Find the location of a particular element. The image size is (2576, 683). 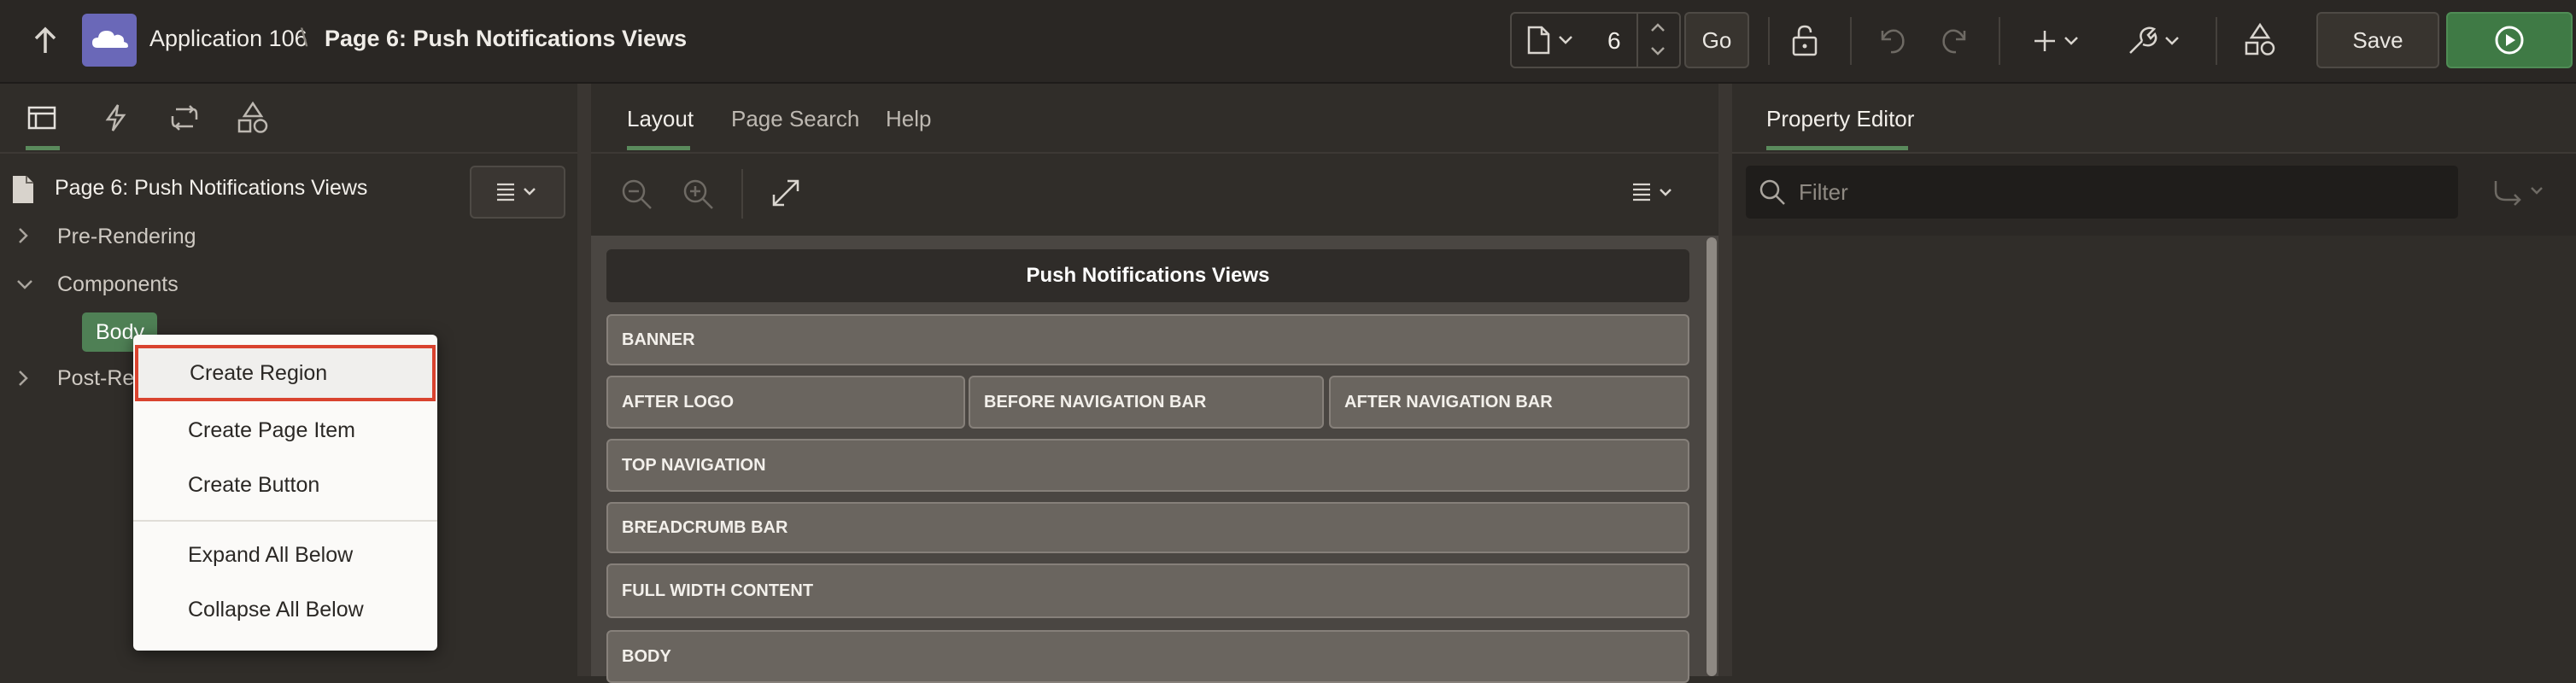

shapes-icon is located at coordinates (252, 117).